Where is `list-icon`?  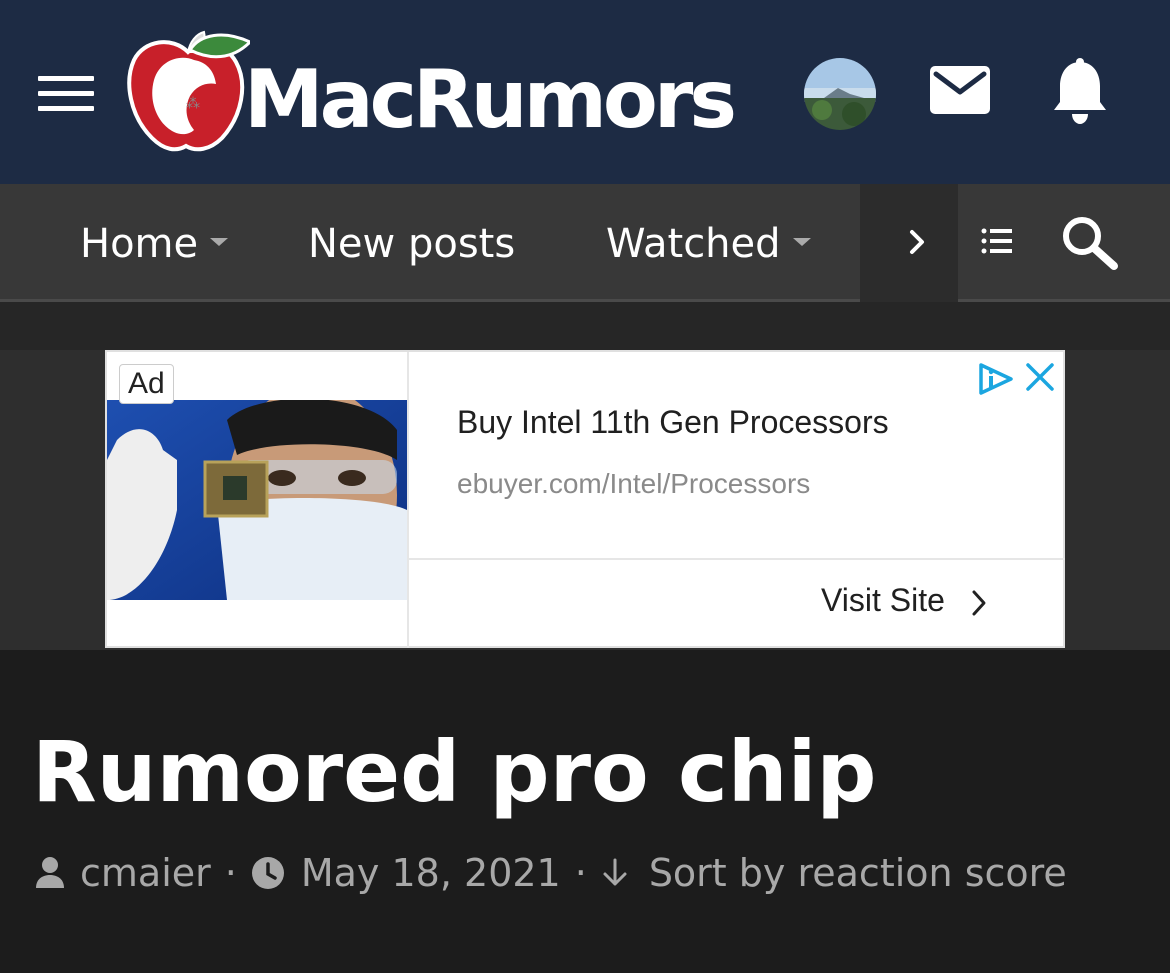 list-icon is located at coordinates (997, 241).